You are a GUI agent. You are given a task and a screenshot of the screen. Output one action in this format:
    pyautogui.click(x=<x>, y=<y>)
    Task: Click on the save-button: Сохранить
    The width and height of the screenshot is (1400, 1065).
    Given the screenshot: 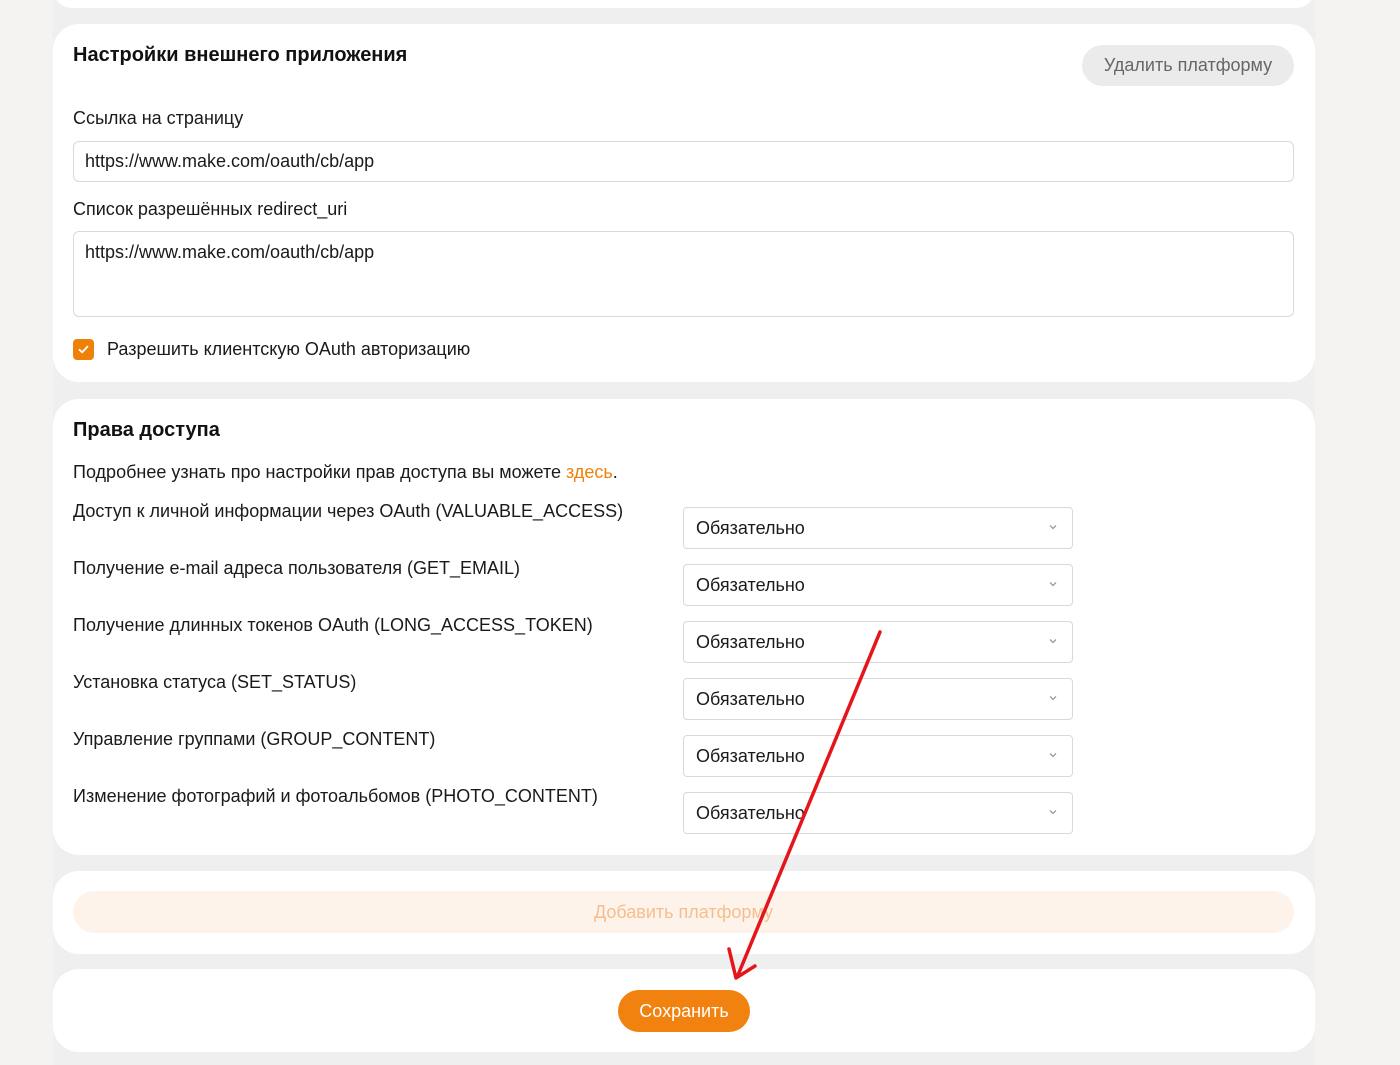 What is the action you would take?
    pyautogui.click(x=684, y=1011)
    